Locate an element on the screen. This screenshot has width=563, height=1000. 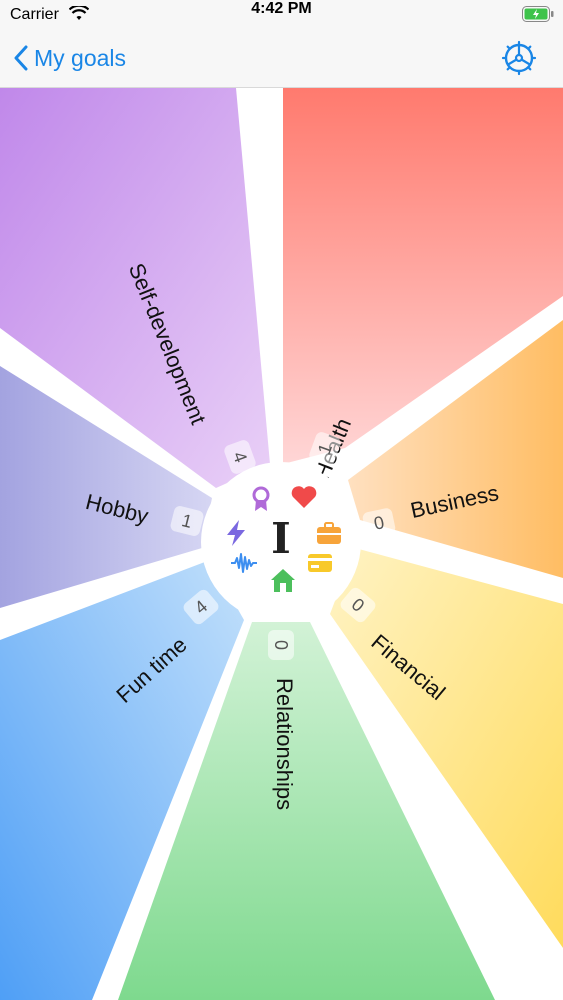
gear-icon is located at coordinates (519, 58).